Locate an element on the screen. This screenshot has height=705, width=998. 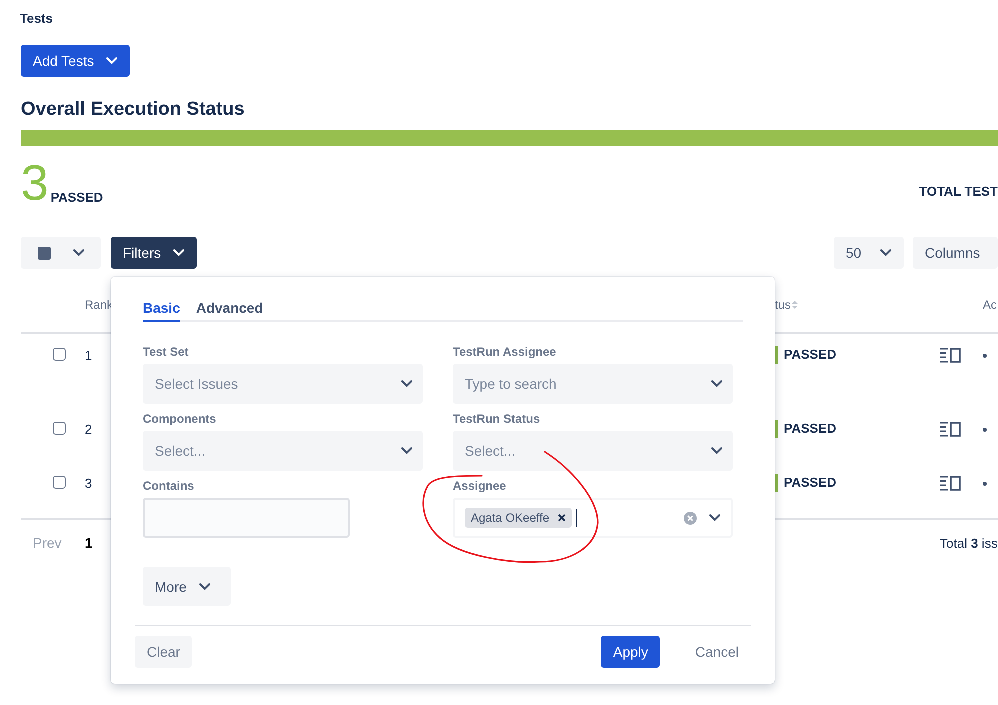
field-label: Test Set is located at coordinates (166, 352).